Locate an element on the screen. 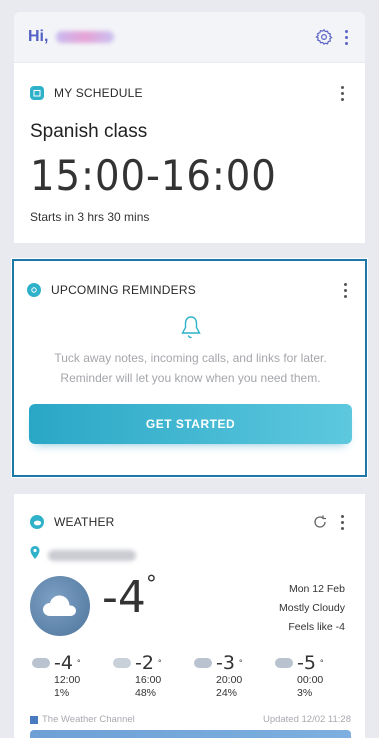 This screenshot has height=738, width=379. event-time-range: 15:00-16:00 is located at coordinates (153, 175).